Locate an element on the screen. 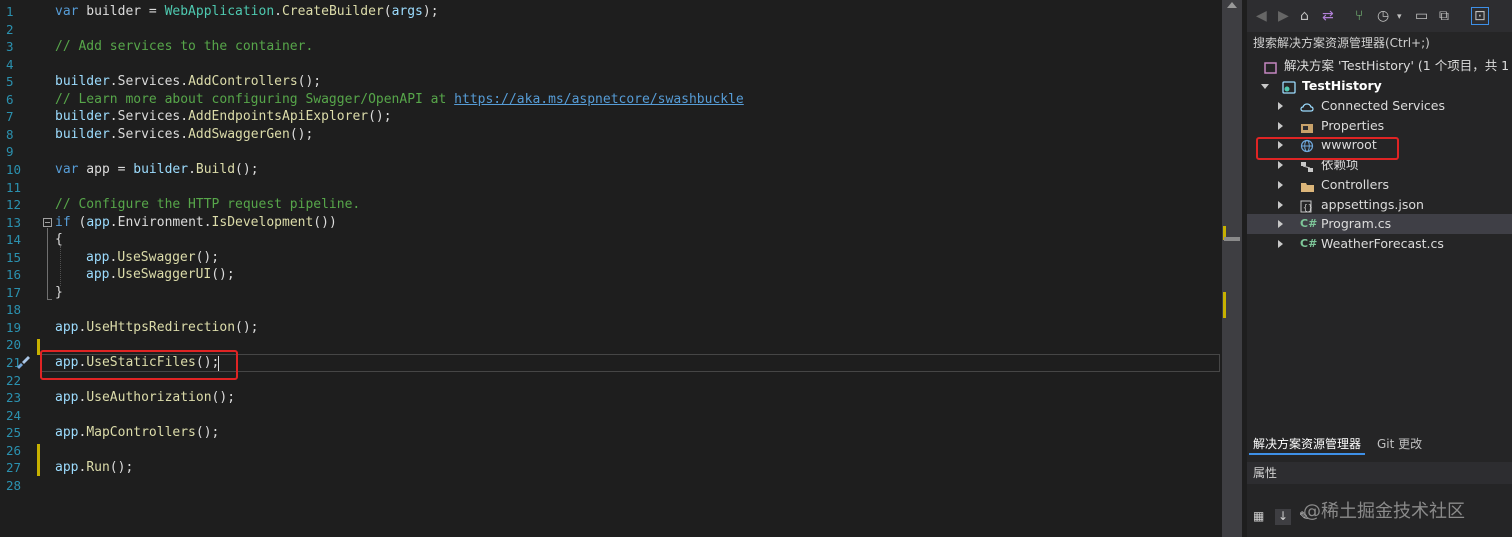 The height and width of the screenshot is (537, 1512). tab-git-changes: Git 更改 is located at coordinates (1399, 444).